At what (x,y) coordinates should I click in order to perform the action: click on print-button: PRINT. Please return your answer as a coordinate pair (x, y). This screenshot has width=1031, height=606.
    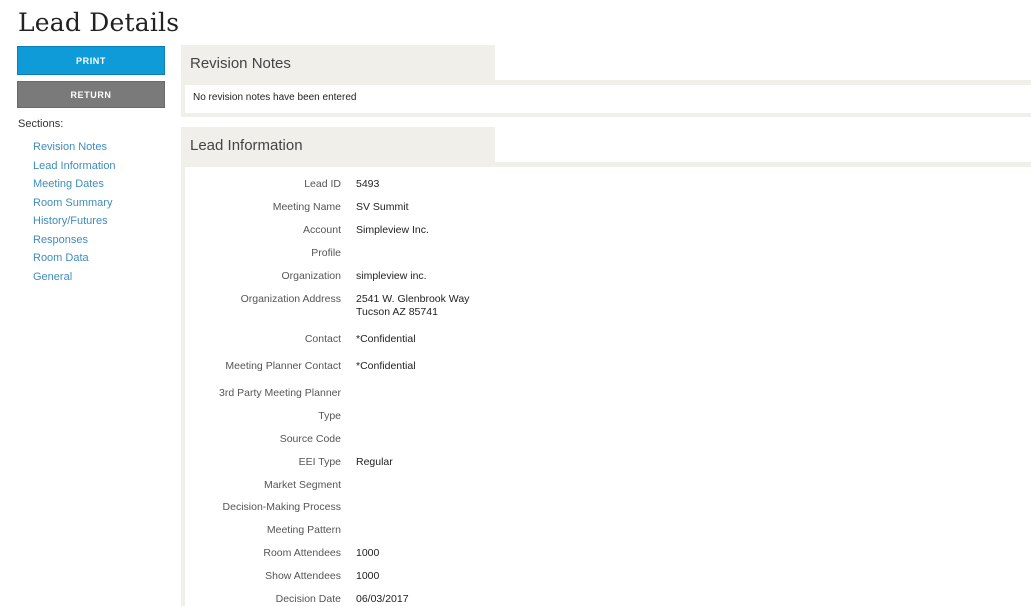
    Looking at the image, I should click on (91, 60).